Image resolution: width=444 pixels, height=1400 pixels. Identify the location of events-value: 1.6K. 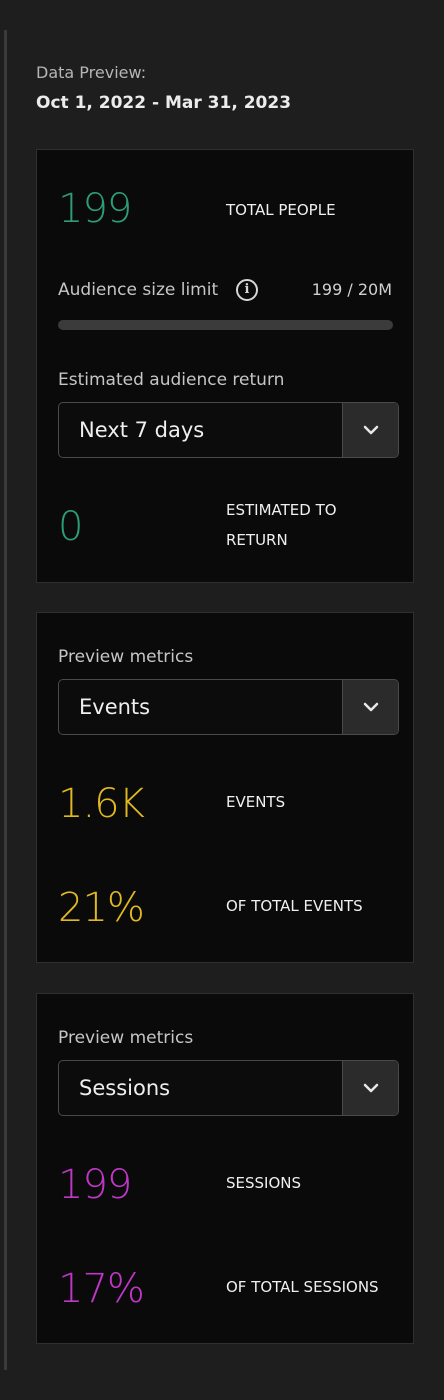
(101, 804).